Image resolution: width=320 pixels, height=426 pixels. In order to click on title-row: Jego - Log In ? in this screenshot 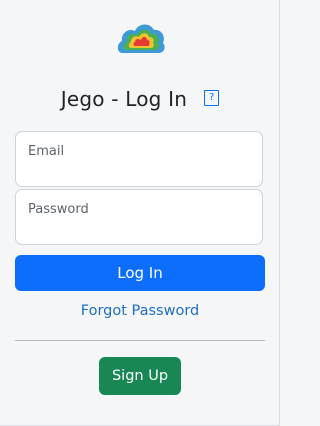, I will do `click(140, 99)`.